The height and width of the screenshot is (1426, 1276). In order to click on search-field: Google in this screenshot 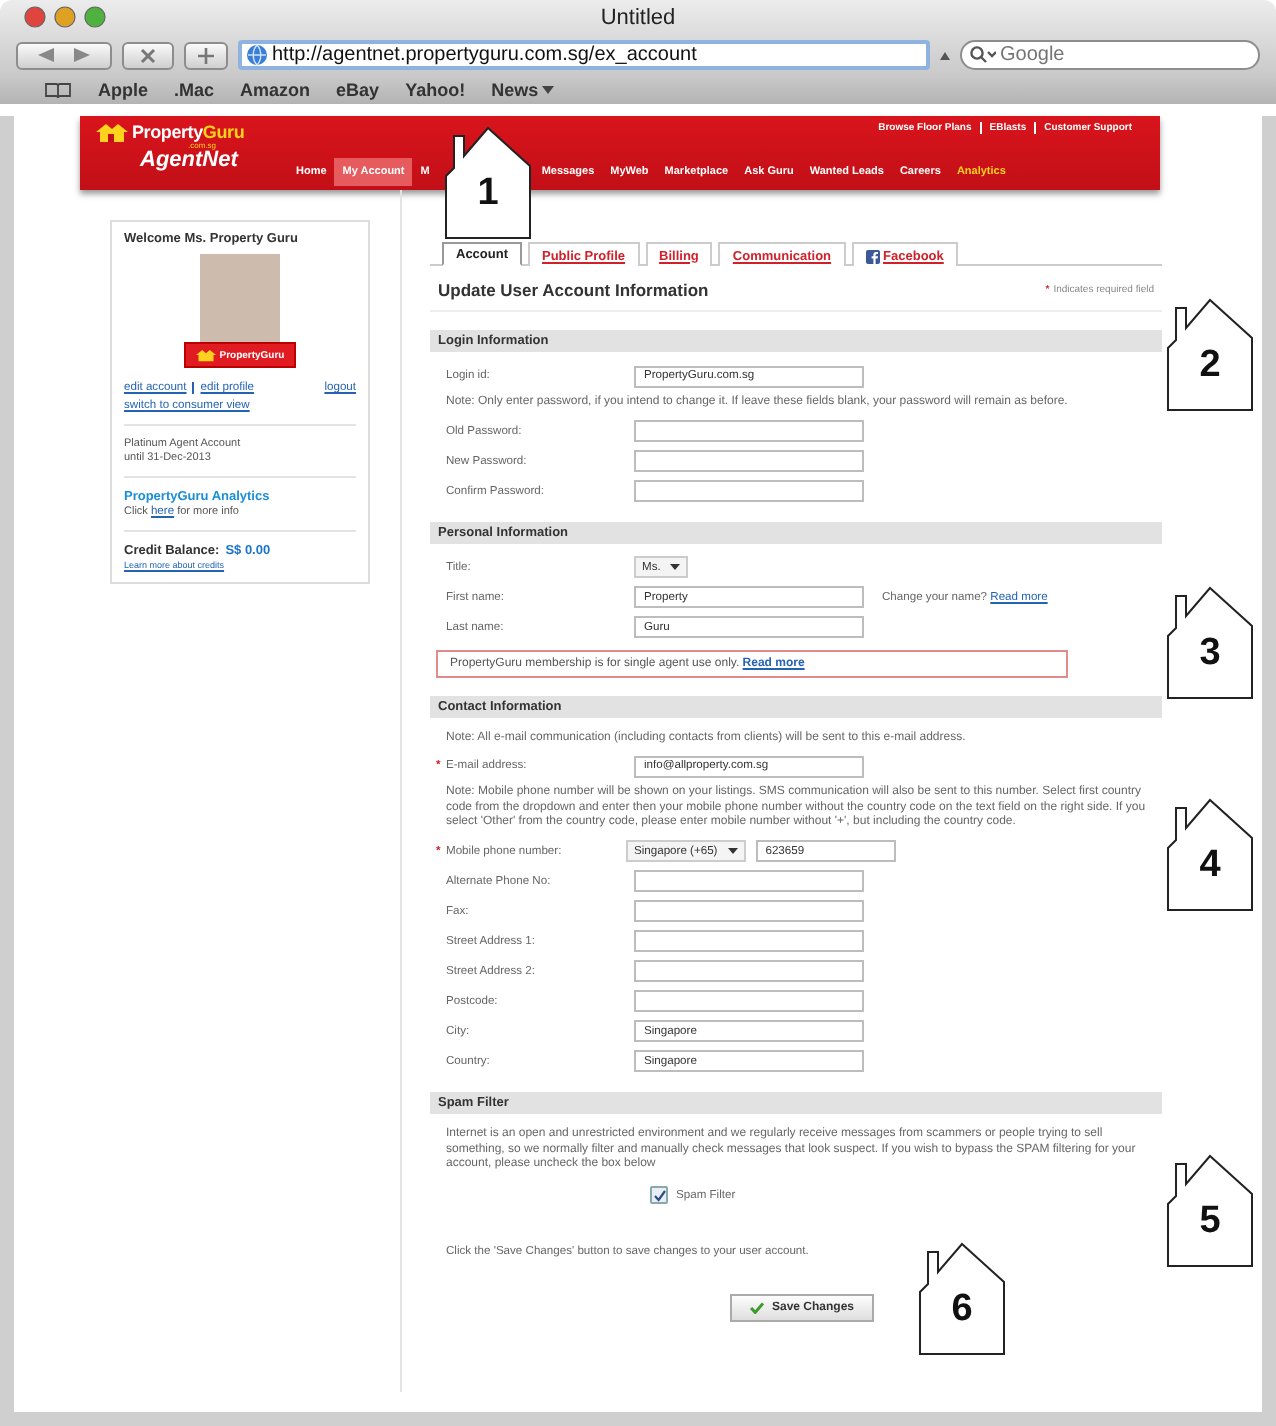, I will do `click(1110, 55)`.